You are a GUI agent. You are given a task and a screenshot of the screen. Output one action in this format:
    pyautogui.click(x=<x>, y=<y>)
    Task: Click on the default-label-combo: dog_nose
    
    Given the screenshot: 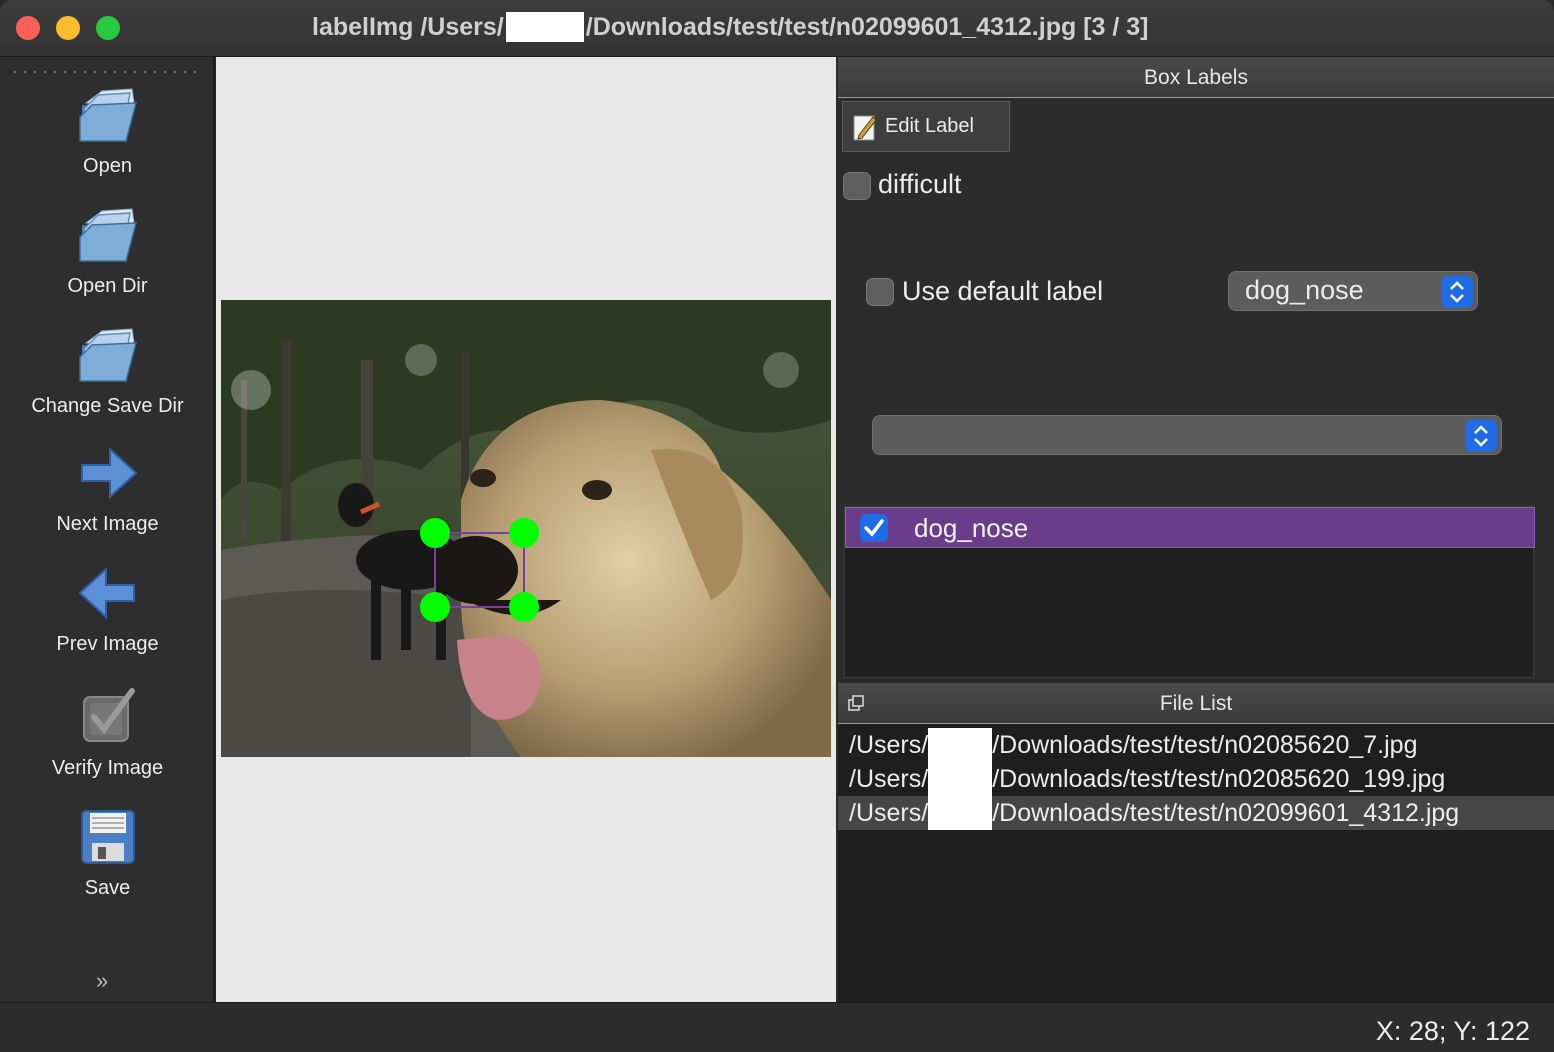 What is the action you would take?
    pyautogui.click(x=1353, y=291)
    